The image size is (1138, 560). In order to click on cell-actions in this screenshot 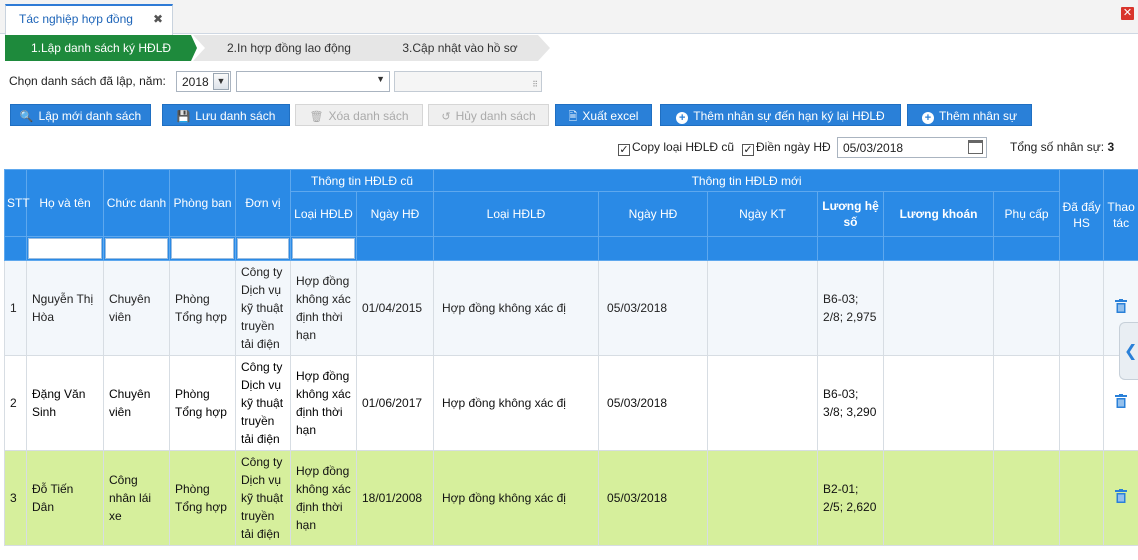, I will do `click(1120, 498)`.